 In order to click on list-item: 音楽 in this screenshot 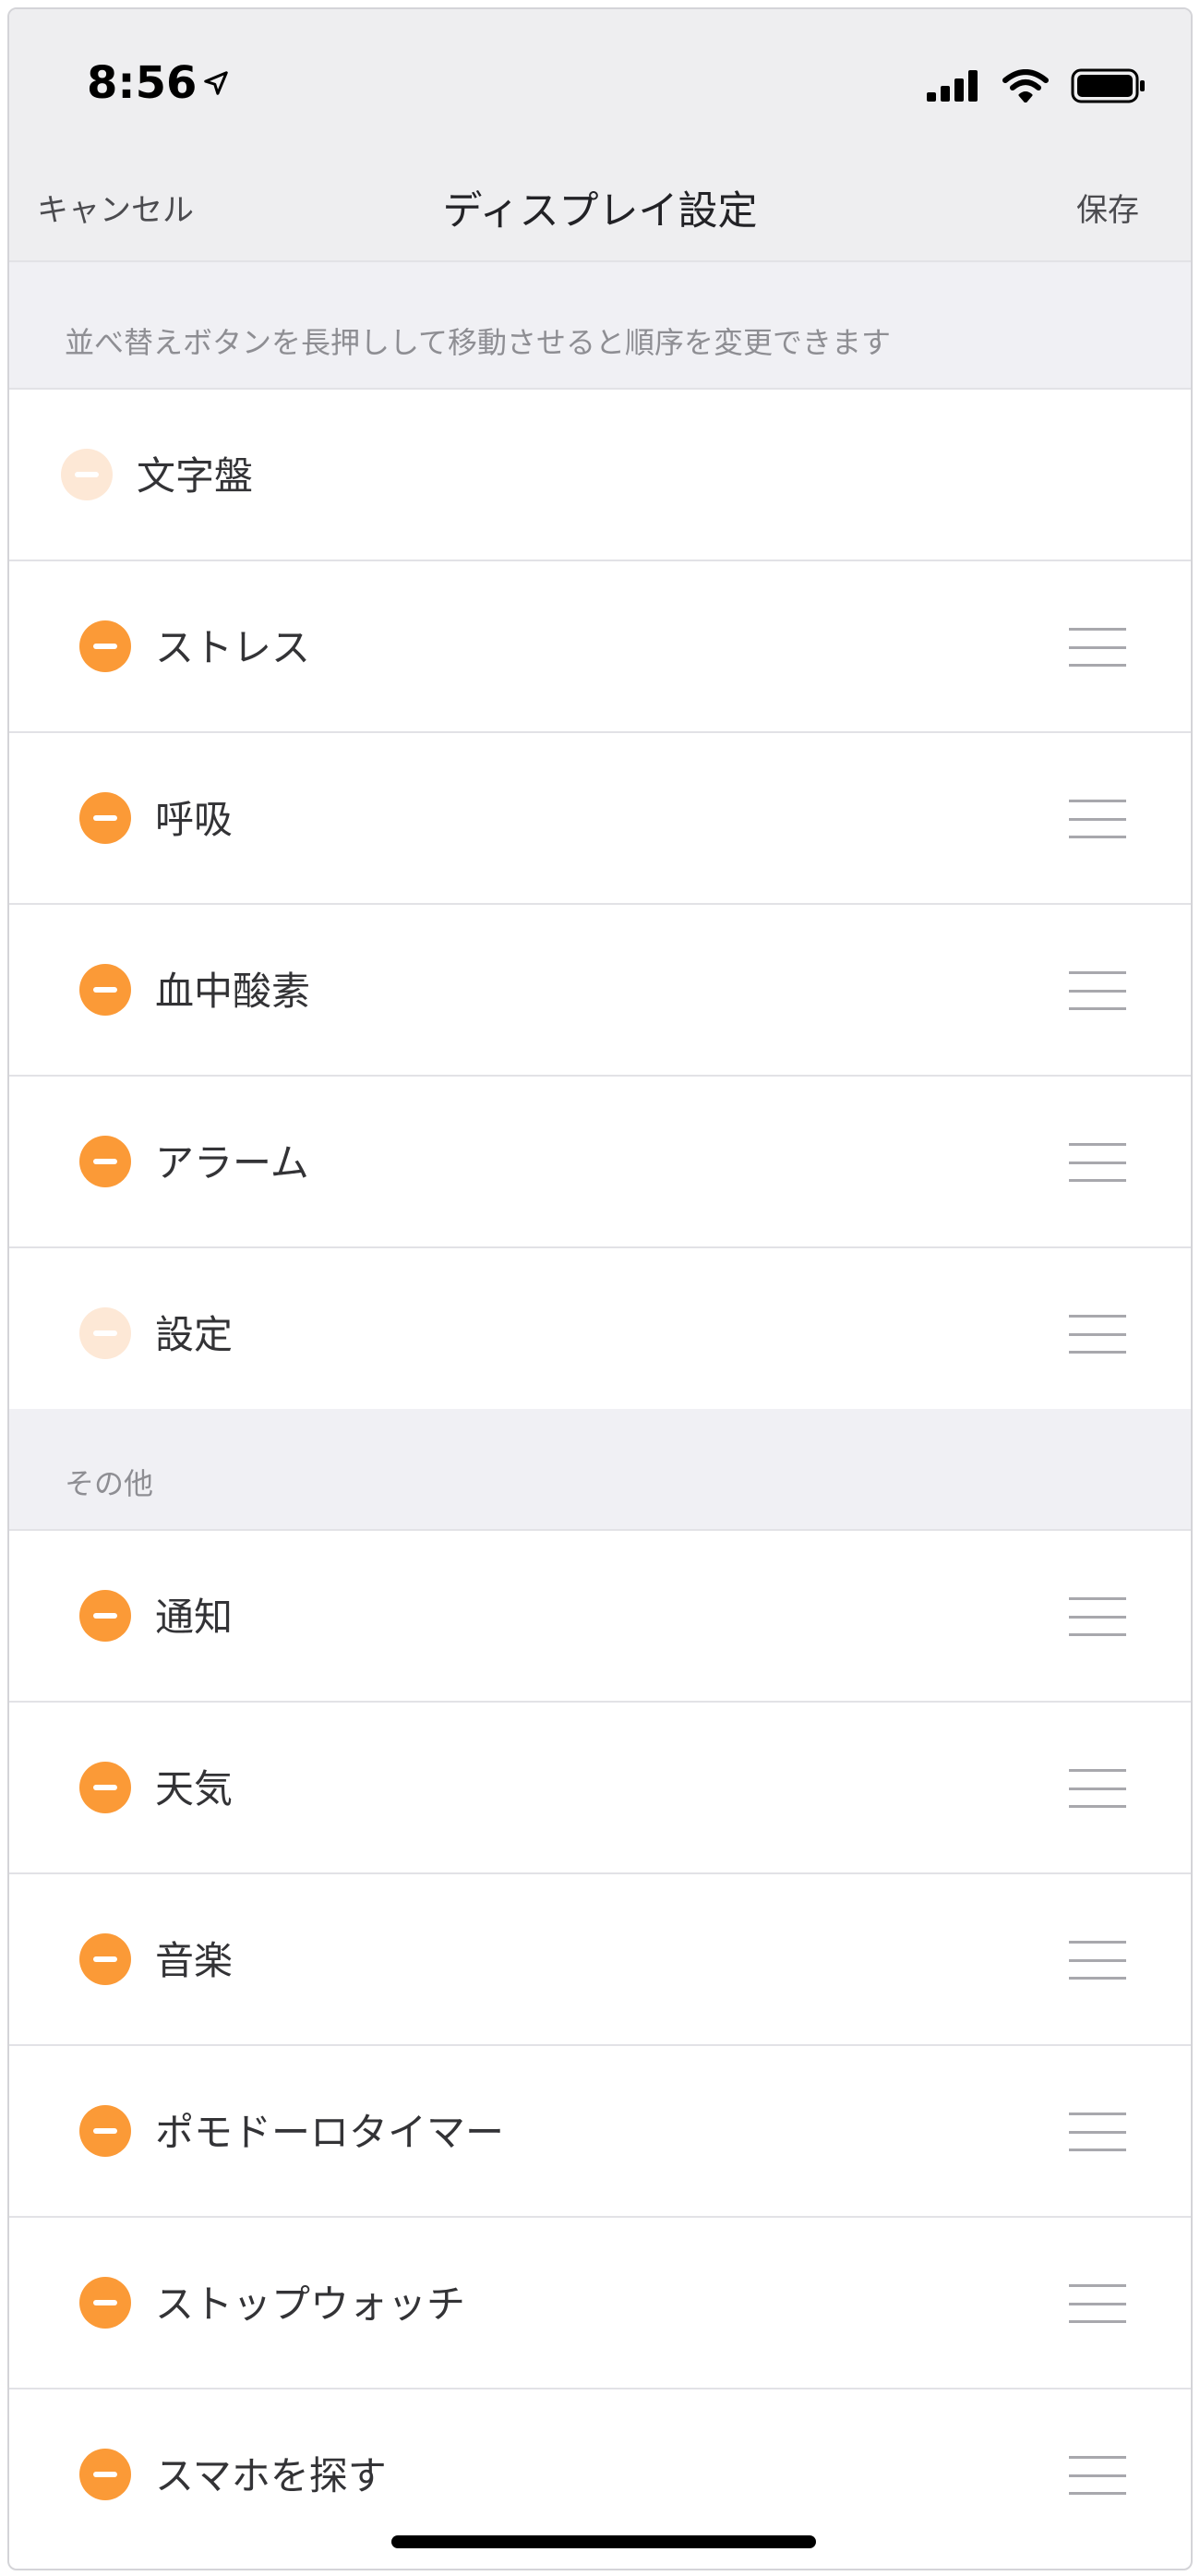, I will do `click(600, 1958)`.